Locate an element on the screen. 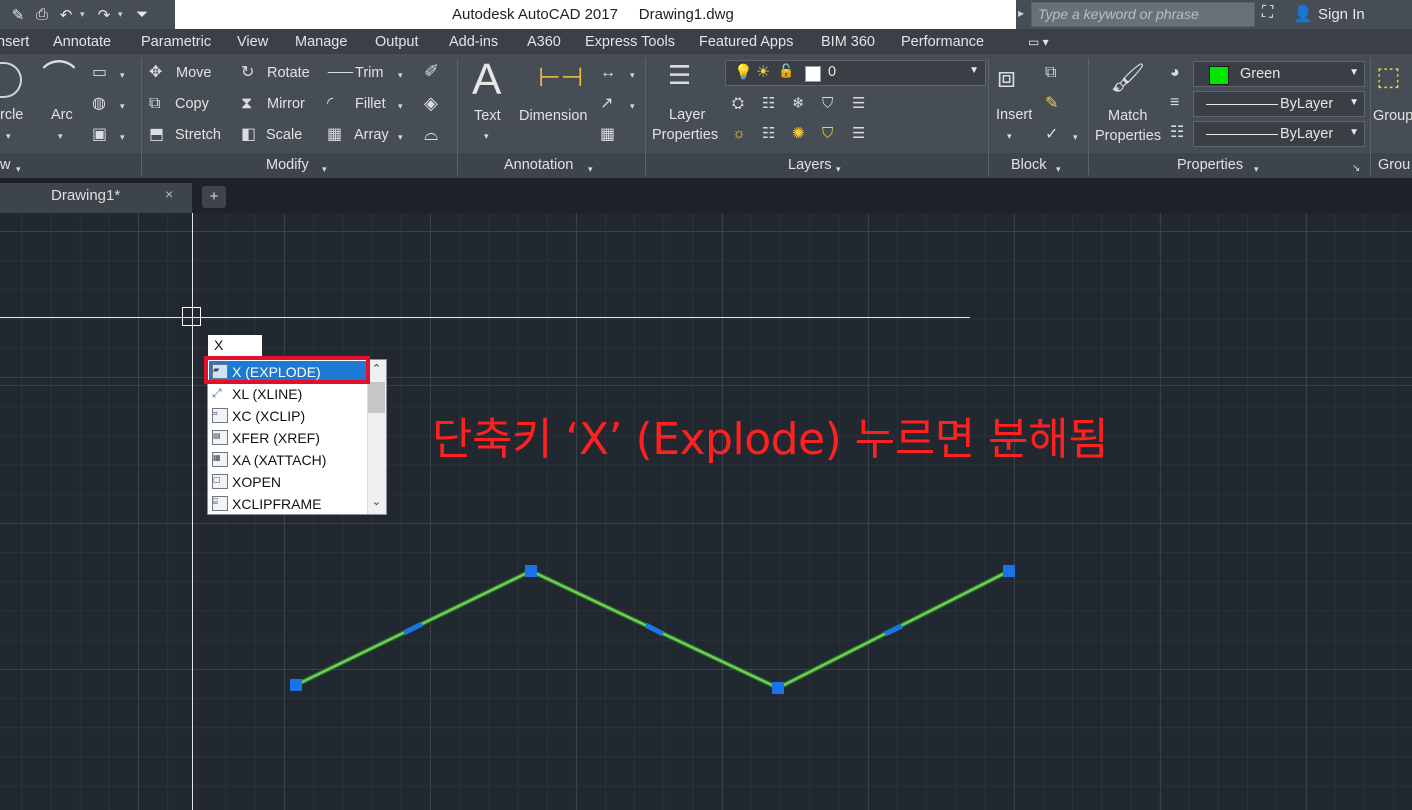 Image resolution: width=1412 pixels, height=810 pixels. xopen-command-icon: ▢ is located at coordinates (220, 481).